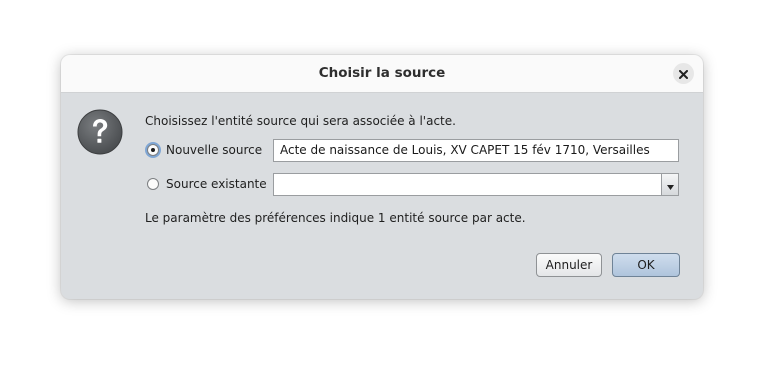 Image resolution: width=763 pixels, height=367 pixels. What do you see at coordinates (153, 184) in the screenshot?
I see `existing-source-radio` at bounding box center [153, 184].